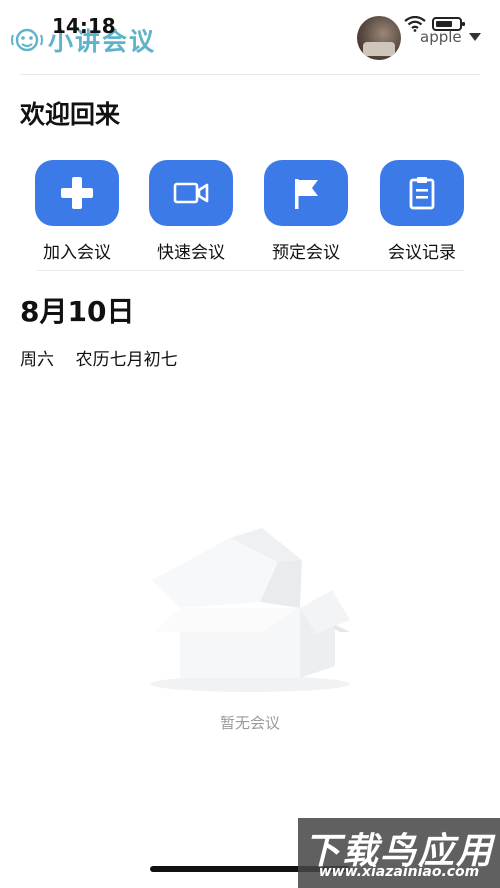 This screenshot has width=500, height=888. Describe the element at coordinates (250, 270) in the screenshot. I see `actions-divider` at that location.